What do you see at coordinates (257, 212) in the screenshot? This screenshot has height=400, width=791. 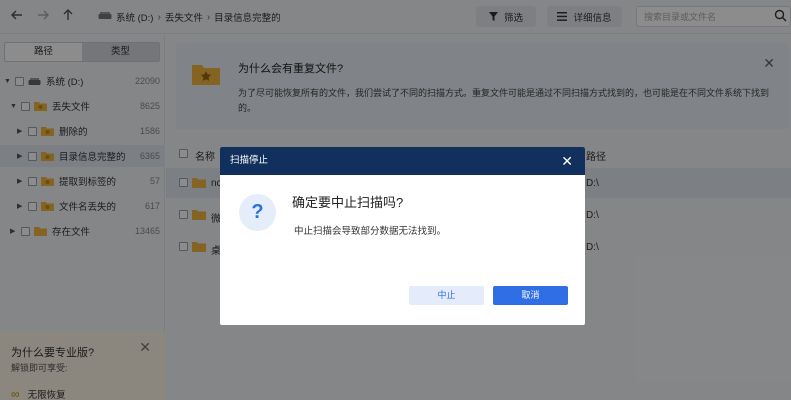 I see `question-icon: ?` at bounding box center [257, 212].